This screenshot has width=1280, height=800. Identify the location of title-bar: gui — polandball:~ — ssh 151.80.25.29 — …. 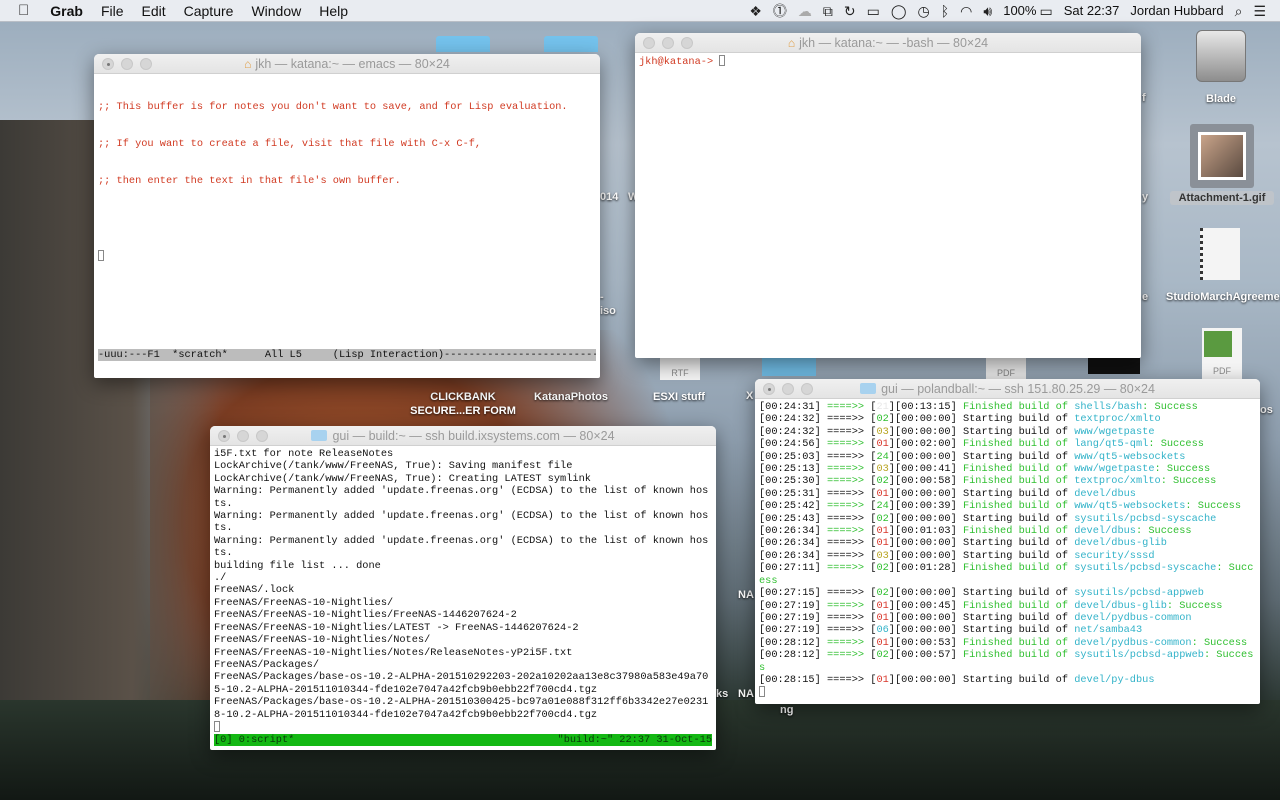
(1007, 389).